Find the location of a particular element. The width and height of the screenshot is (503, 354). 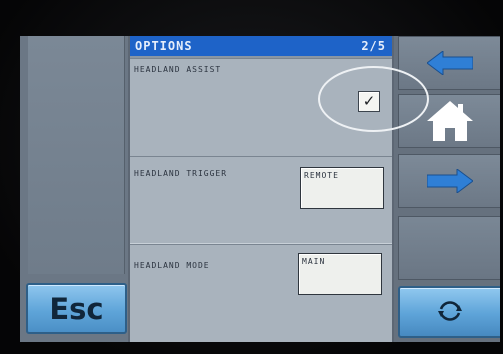

left-arrow-icon is located at coordinates (450, 63).